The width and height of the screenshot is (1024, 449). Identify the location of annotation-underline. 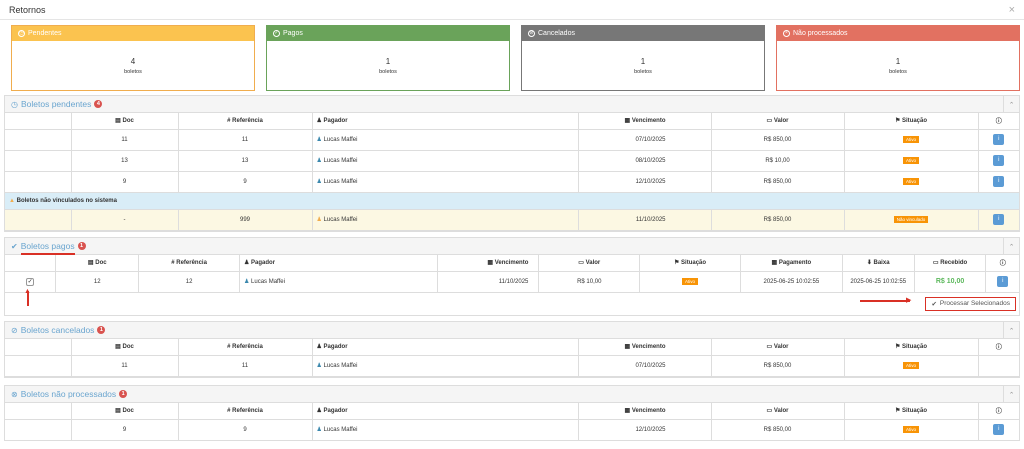
(48, 254).